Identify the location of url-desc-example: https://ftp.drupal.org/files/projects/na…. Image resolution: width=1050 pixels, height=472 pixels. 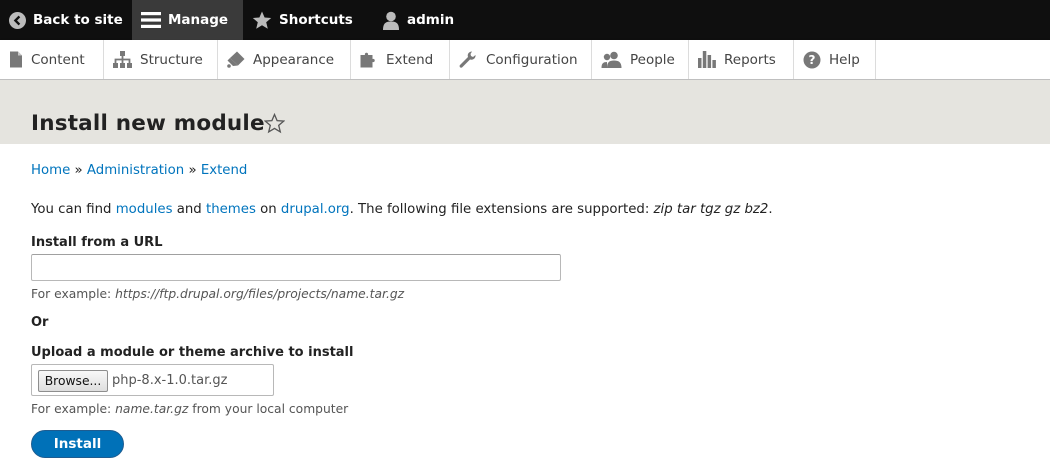
(260, 294).